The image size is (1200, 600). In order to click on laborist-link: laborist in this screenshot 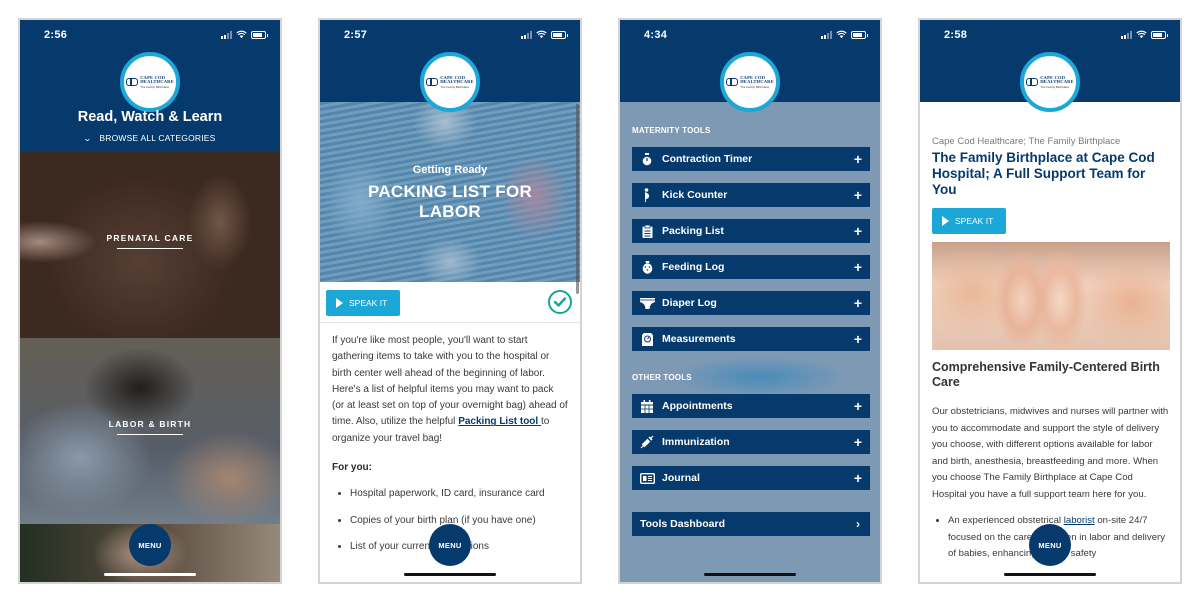, I will do `click(1079, 520)`.